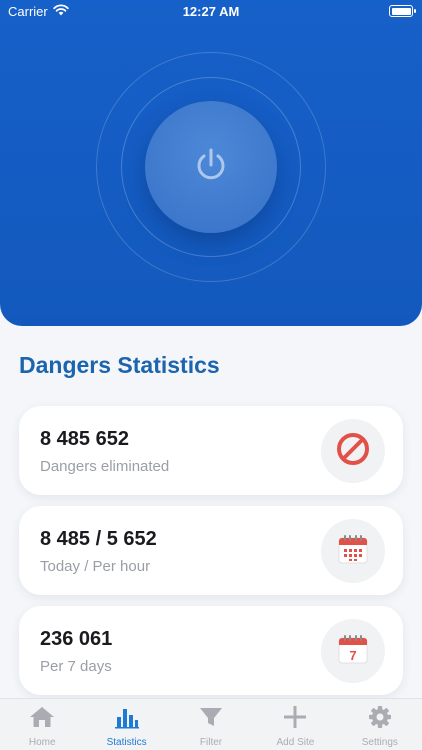 Image resolution: width=422 pixels, height=750 pixels. What do you see at coordinates (98, 539) in the screenshot?
I see `stat-value: 8 485 / 5 652` at bounding box center [98, 539].